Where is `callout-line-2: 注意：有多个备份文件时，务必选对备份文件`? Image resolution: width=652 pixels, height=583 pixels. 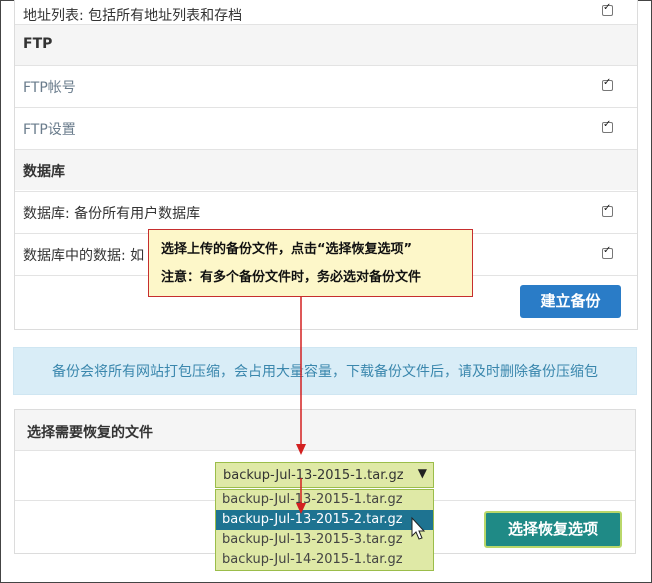
callout-line-2: 注意：有多个备份文件时，务必选对备份文件 is located at coordinates (291, 277).